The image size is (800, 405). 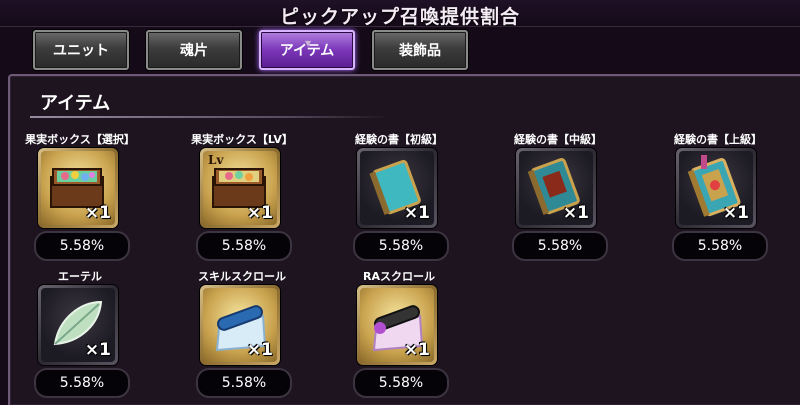 I want to click on section-title: アイテム, so click(x=75, y=103).